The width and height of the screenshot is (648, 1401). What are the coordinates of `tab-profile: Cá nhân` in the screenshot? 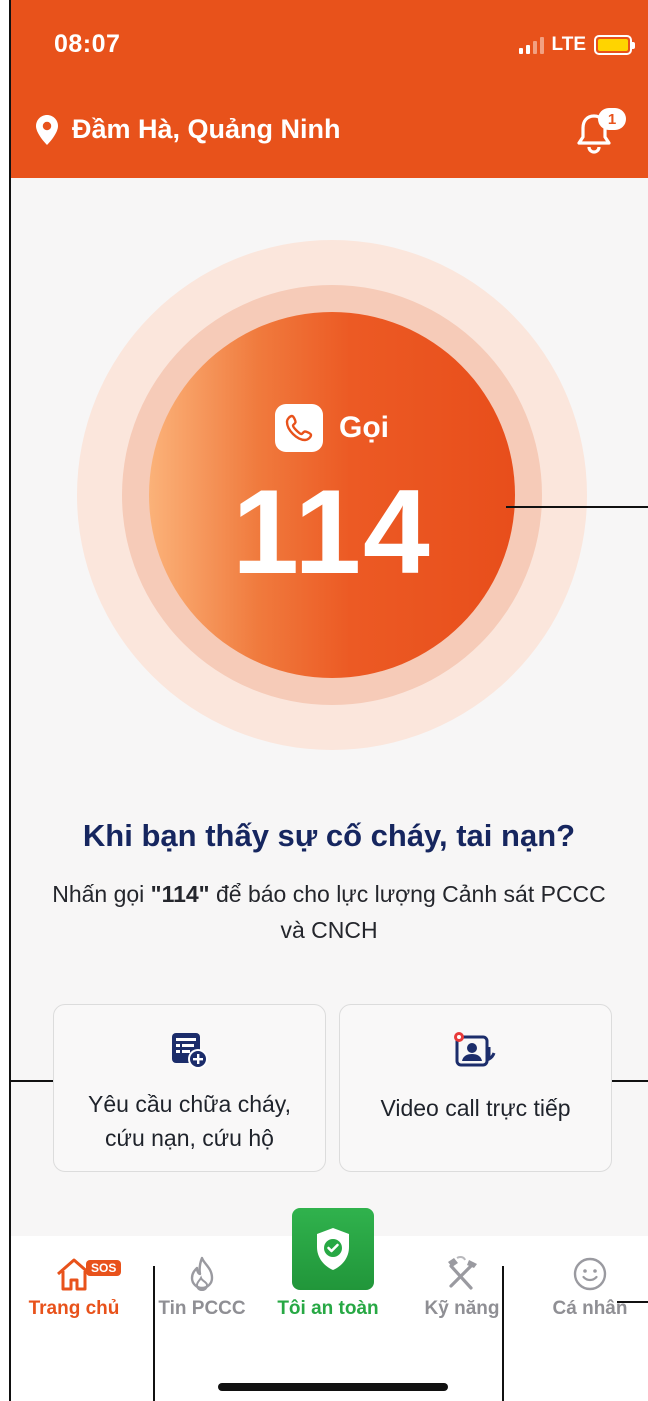 It's located at (589, 1286).